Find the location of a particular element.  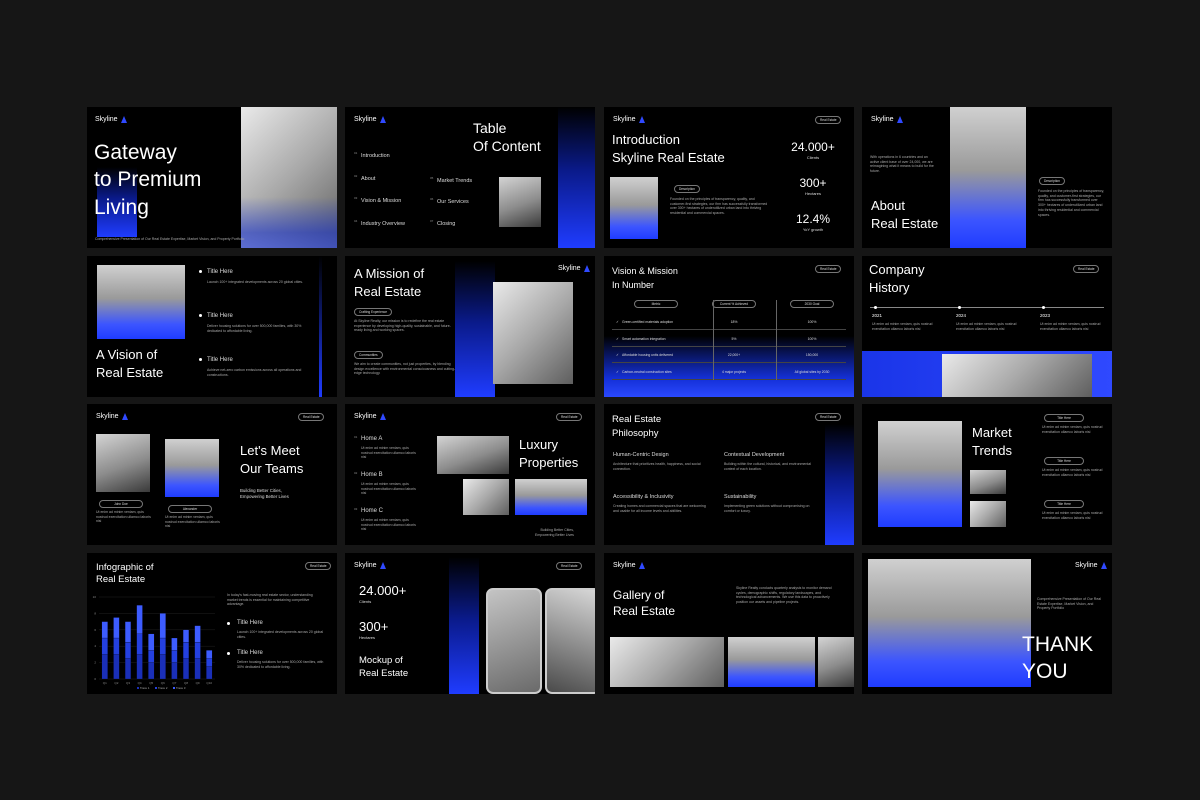

stat-label: Clients is located at coordinates (813, 157).